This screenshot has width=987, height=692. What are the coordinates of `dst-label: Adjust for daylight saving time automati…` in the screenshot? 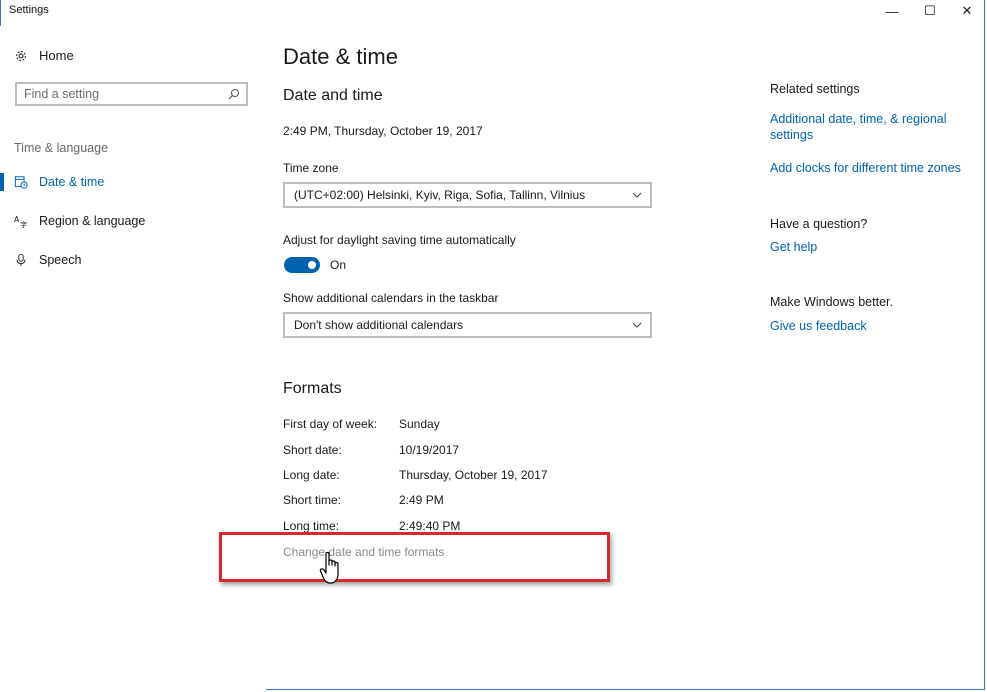 It's located at (399, 240).